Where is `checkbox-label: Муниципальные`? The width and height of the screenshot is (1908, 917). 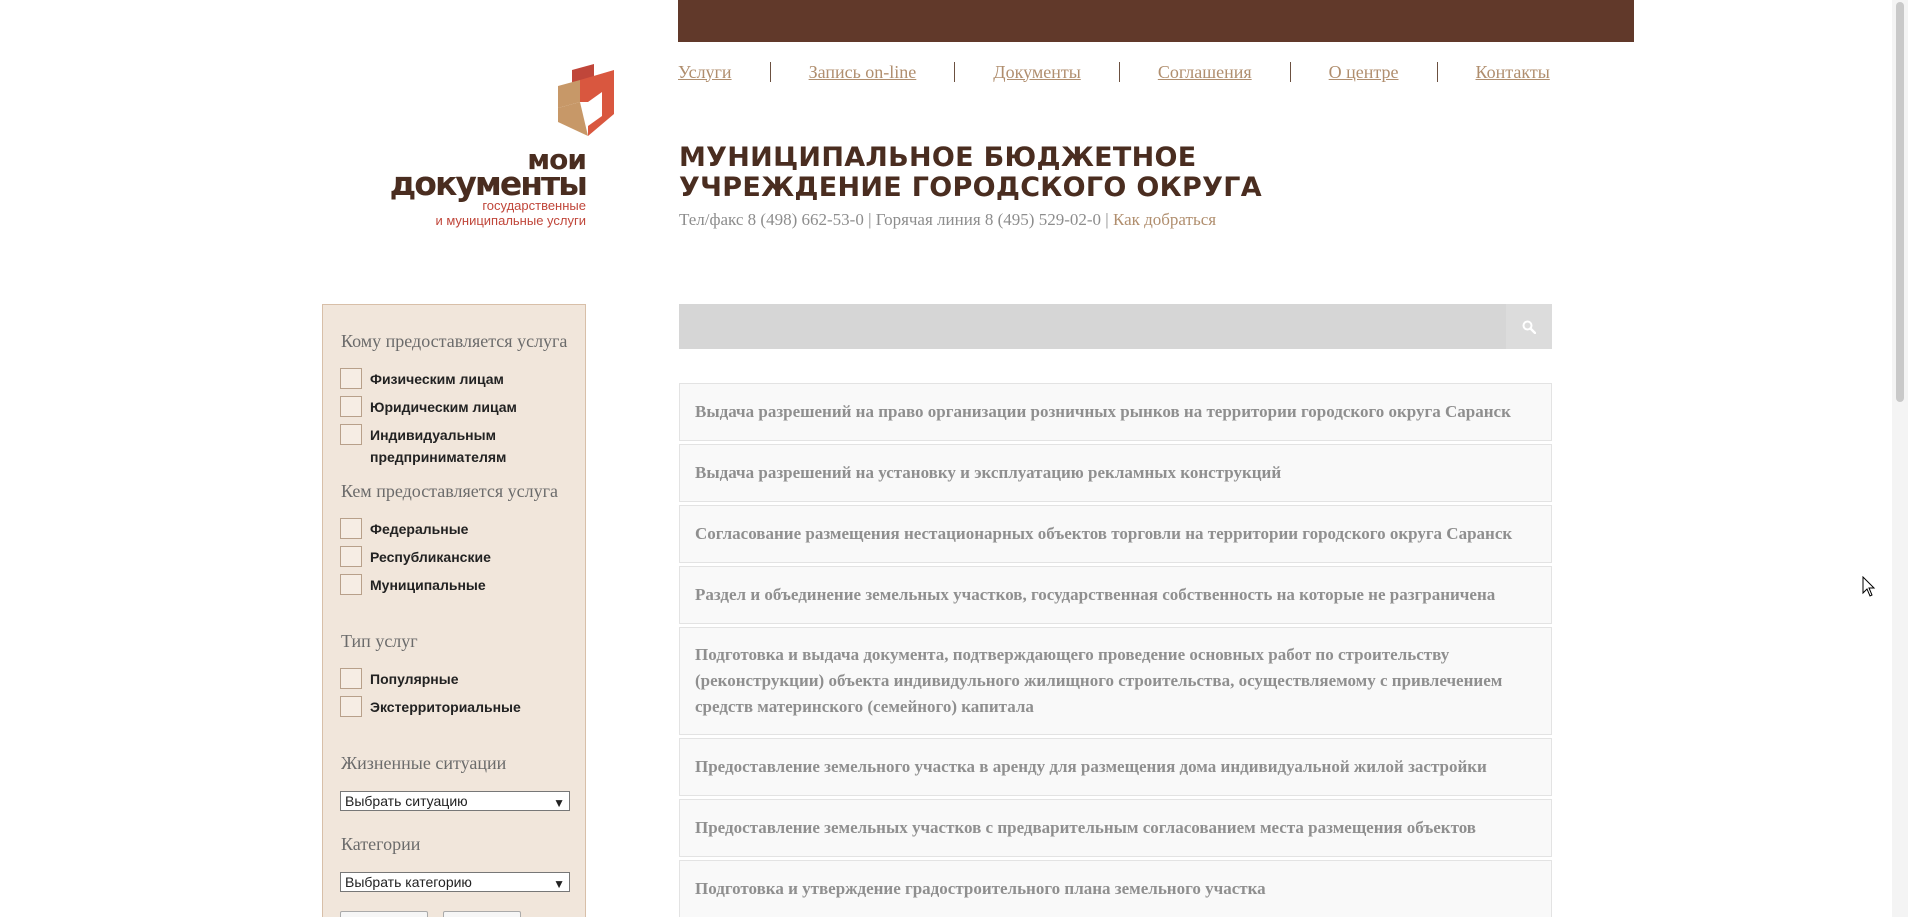
checkbox-label: Муниципальные is located at coordinates (428, 585).